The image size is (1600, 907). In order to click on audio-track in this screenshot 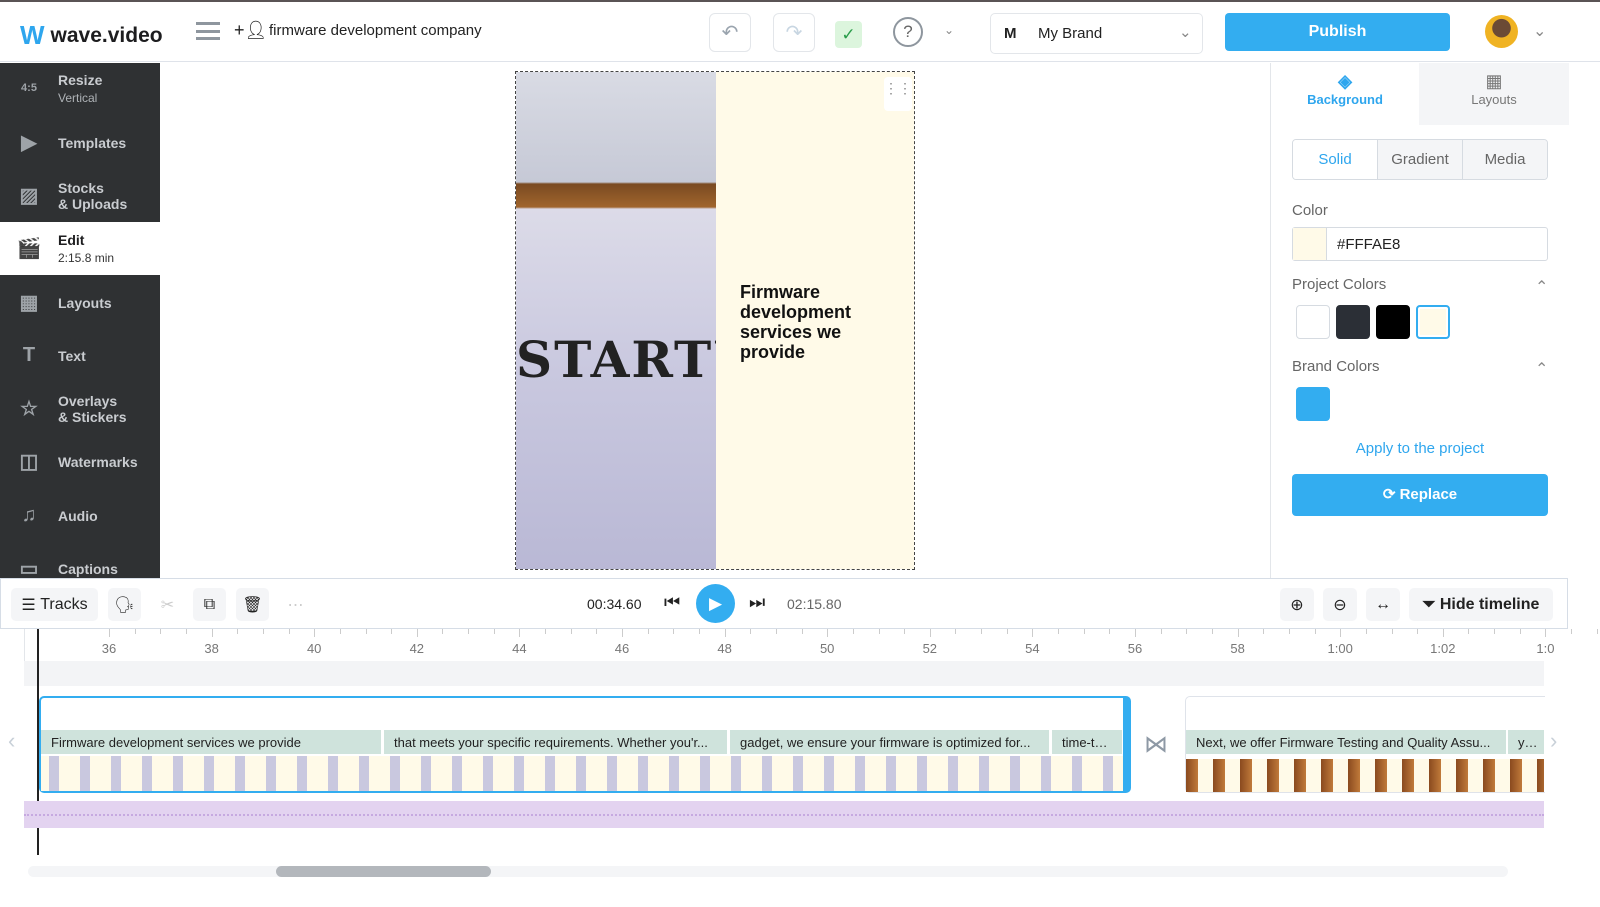, I will do `click(784, 814)`.